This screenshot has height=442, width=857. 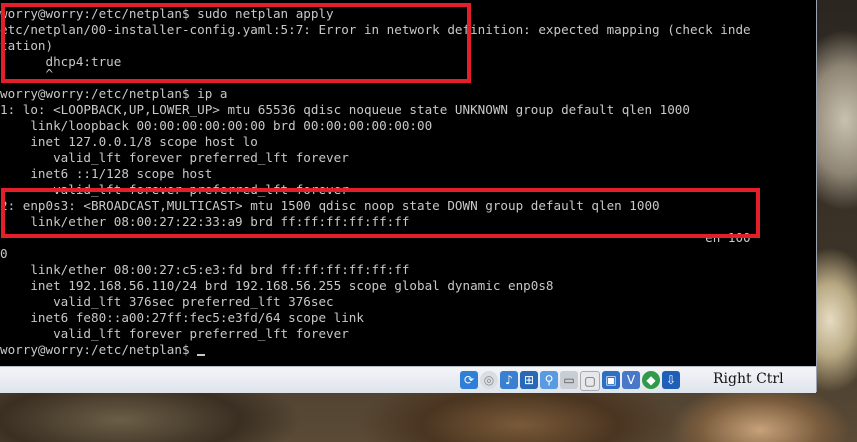 I want to click on vm-icon: V, so click(x=631, y=380).